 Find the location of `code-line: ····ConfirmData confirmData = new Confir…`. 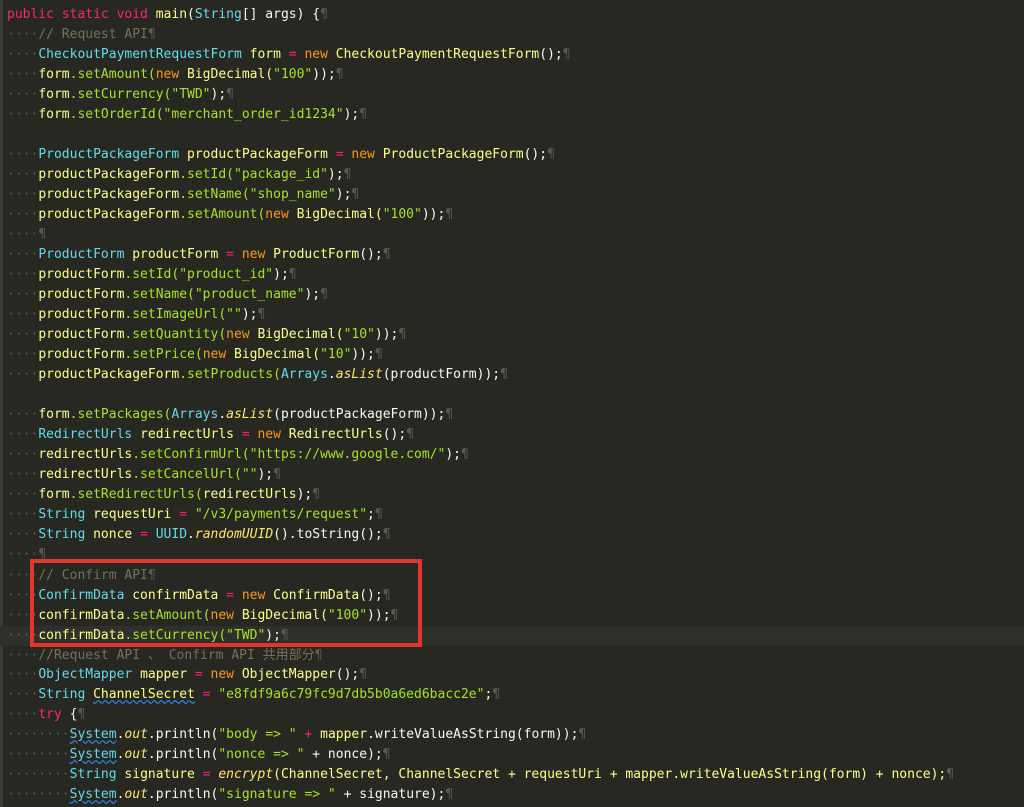

code-line: ····ConfirmData confirmData = new Confir… is located at coordinates (199, 596).